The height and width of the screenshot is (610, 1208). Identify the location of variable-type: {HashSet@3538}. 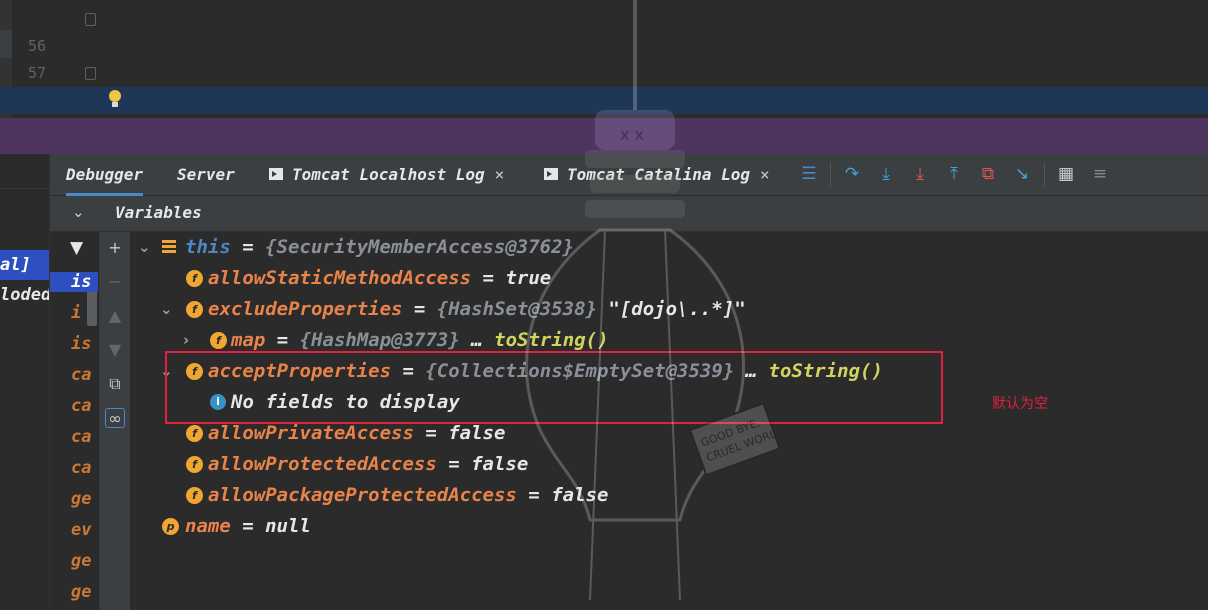
(516, 309).